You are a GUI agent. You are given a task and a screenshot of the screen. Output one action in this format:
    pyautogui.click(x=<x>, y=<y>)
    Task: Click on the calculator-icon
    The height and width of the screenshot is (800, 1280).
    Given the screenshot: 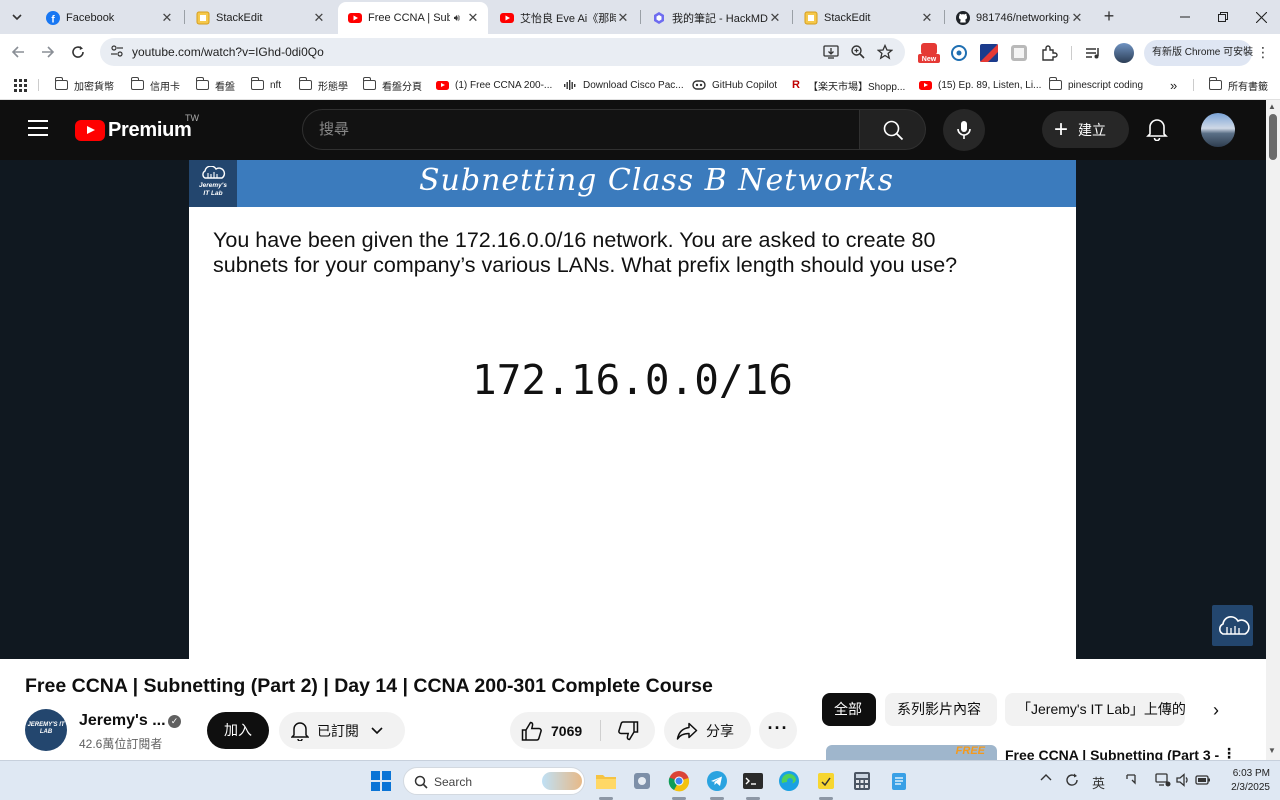 What is the action you would take?
    pyautogui.click(x=862, y=781)
    